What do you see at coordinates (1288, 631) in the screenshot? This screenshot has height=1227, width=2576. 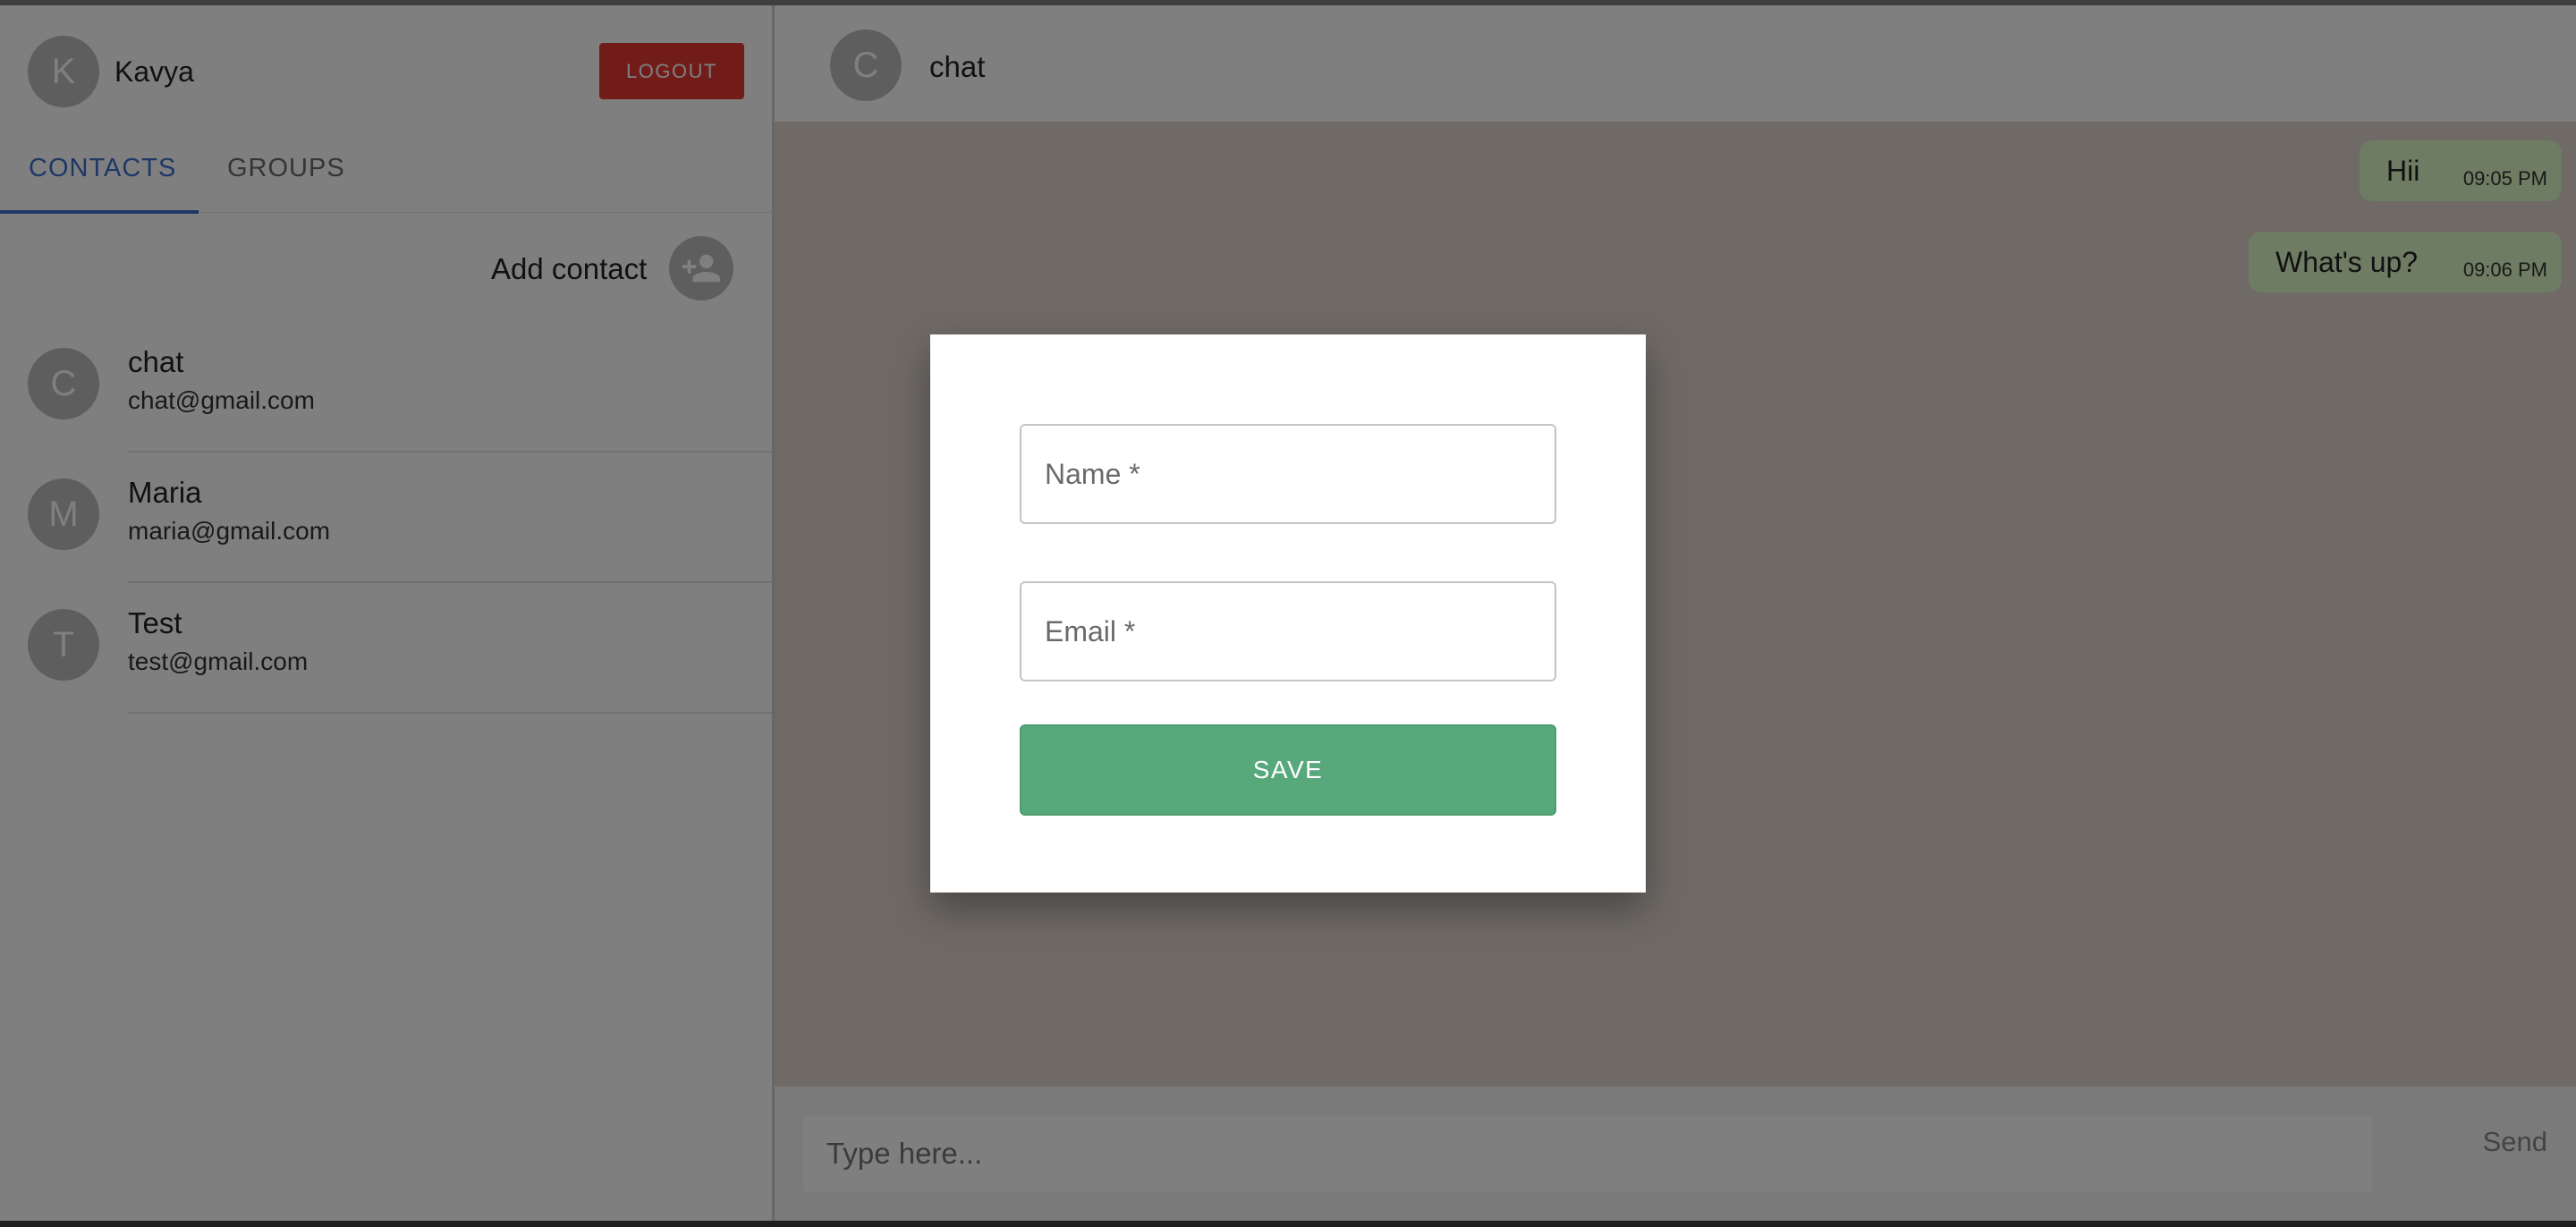 I see `email-field` at bounding box center [1288, 631].